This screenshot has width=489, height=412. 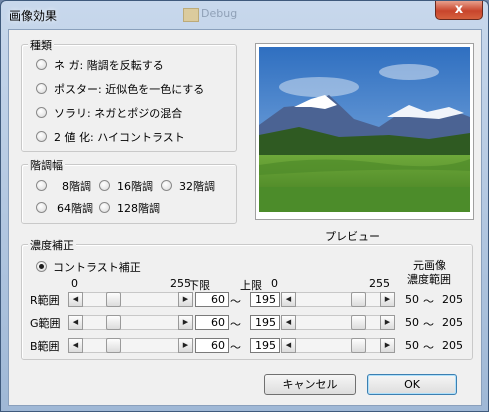 What do you see at coordinates (75, 208) in the screenshot?
I see `tone-64-label: 64階調` at bounding box center [75, 208].